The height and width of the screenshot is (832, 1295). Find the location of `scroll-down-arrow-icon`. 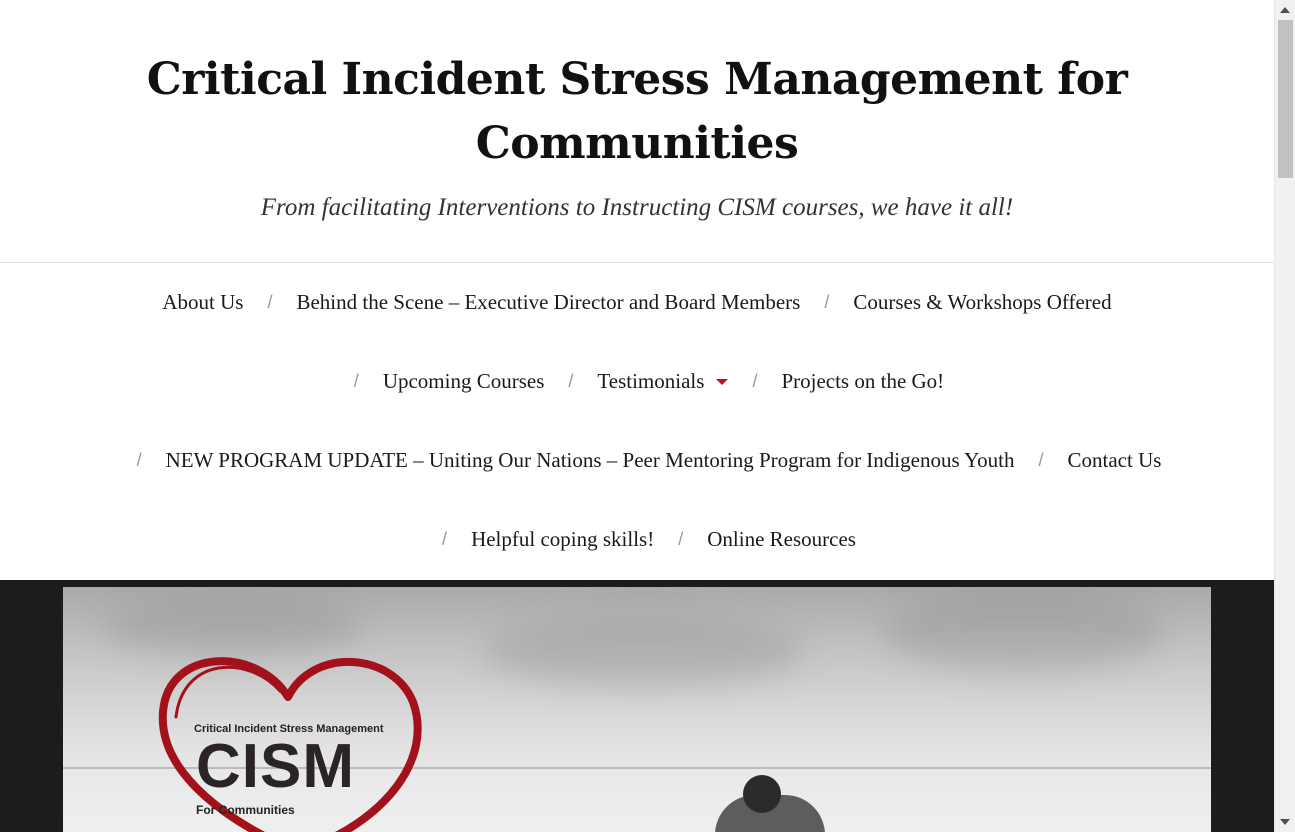

scroll-down-arrow-icon is located at coordinates (1285, 822).